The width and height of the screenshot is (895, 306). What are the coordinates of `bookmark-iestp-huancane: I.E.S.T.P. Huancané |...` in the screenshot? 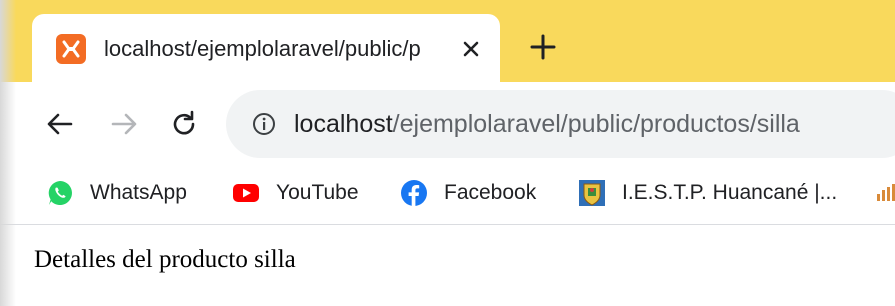 It's located at (707, 193).